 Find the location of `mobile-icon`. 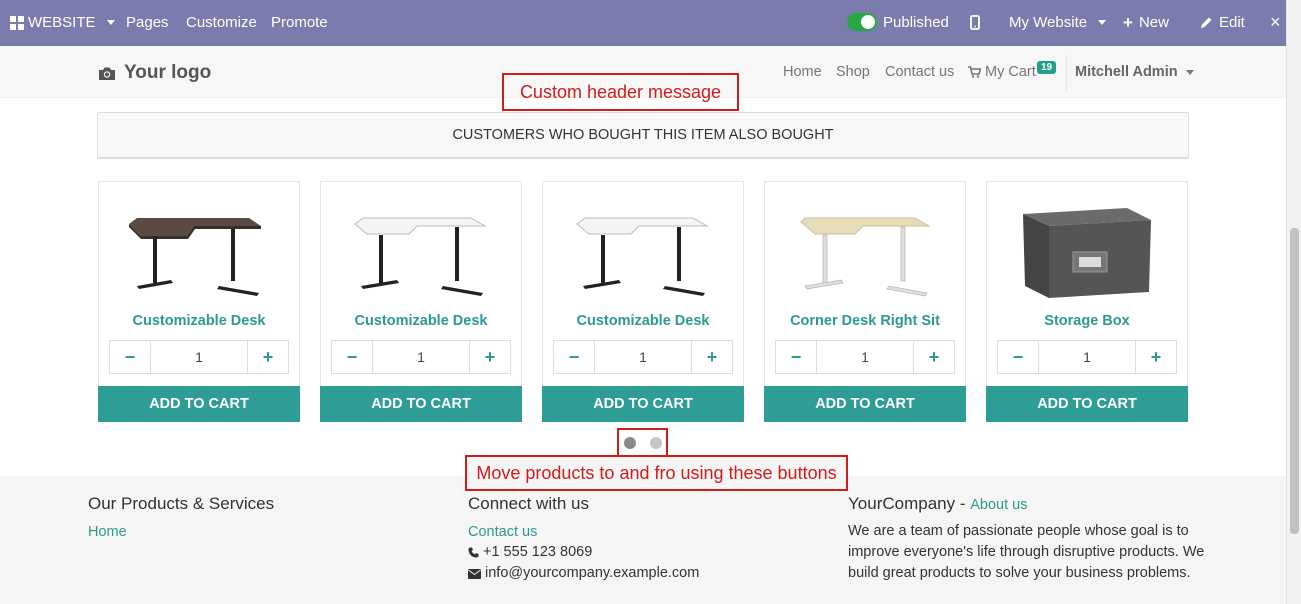

mobile-icon is located at coordinates (975, 22).